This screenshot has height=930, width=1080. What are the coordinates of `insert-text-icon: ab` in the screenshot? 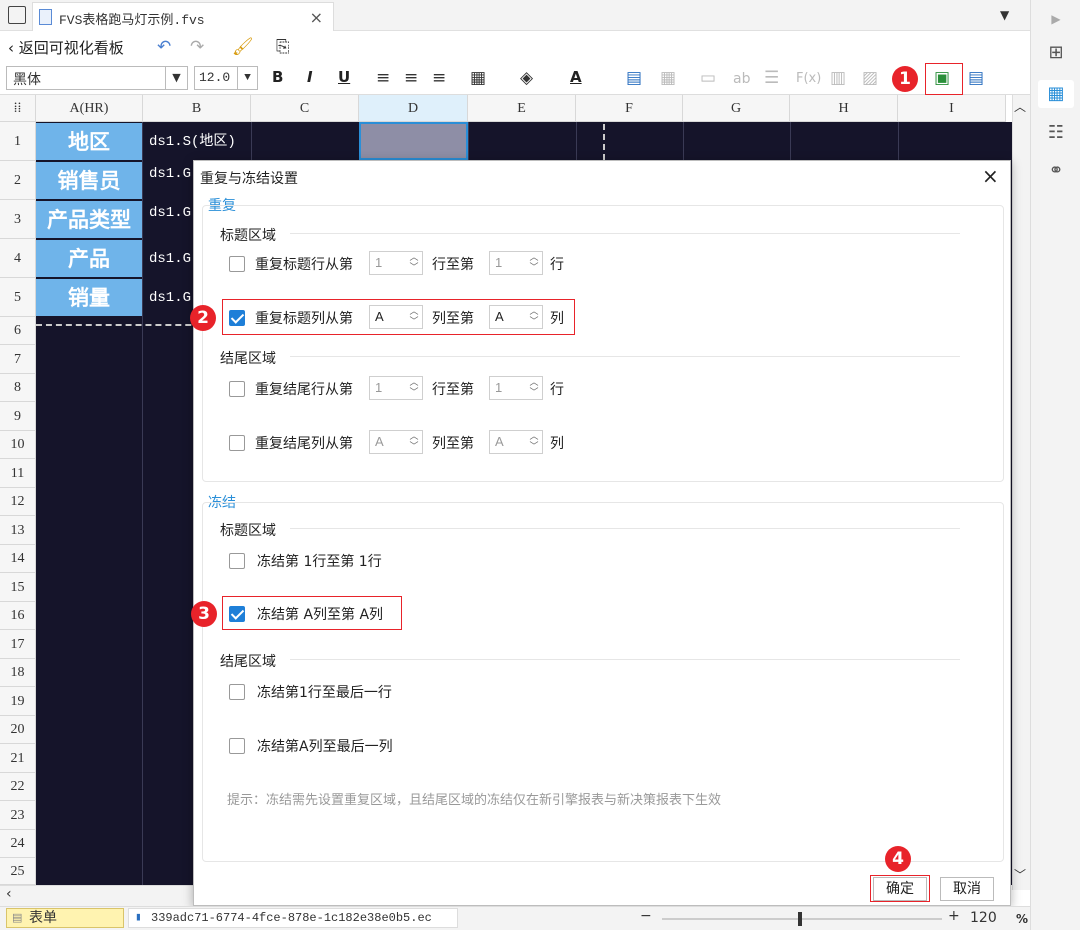 It's located at (741, 79).